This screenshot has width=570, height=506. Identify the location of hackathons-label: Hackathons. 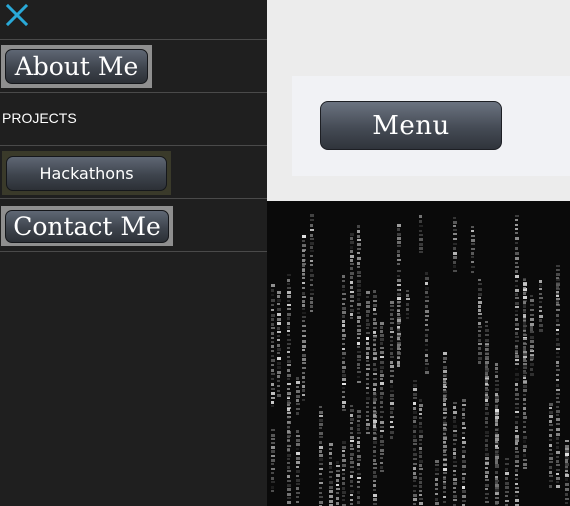
(86, 173).